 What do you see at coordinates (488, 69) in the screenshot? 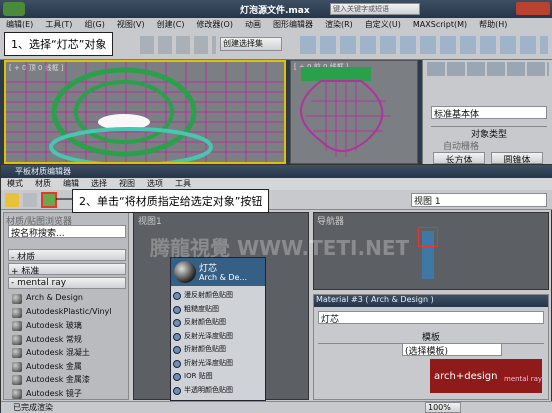
I see `panel-tabs` at bounding box center [488, 69].